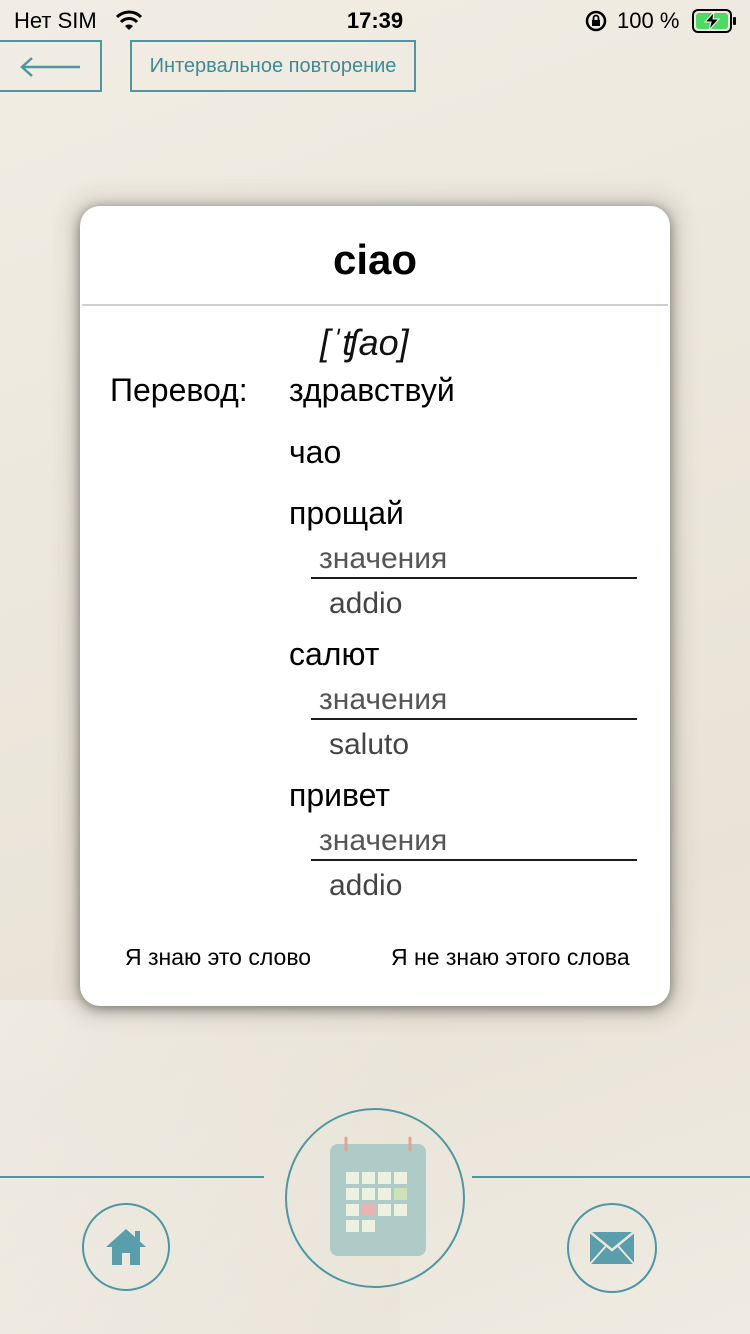 Image resolution: width=750 pixels, height=1334 pixels. I want to click on orientation-lock-icon, so click(596, 21).